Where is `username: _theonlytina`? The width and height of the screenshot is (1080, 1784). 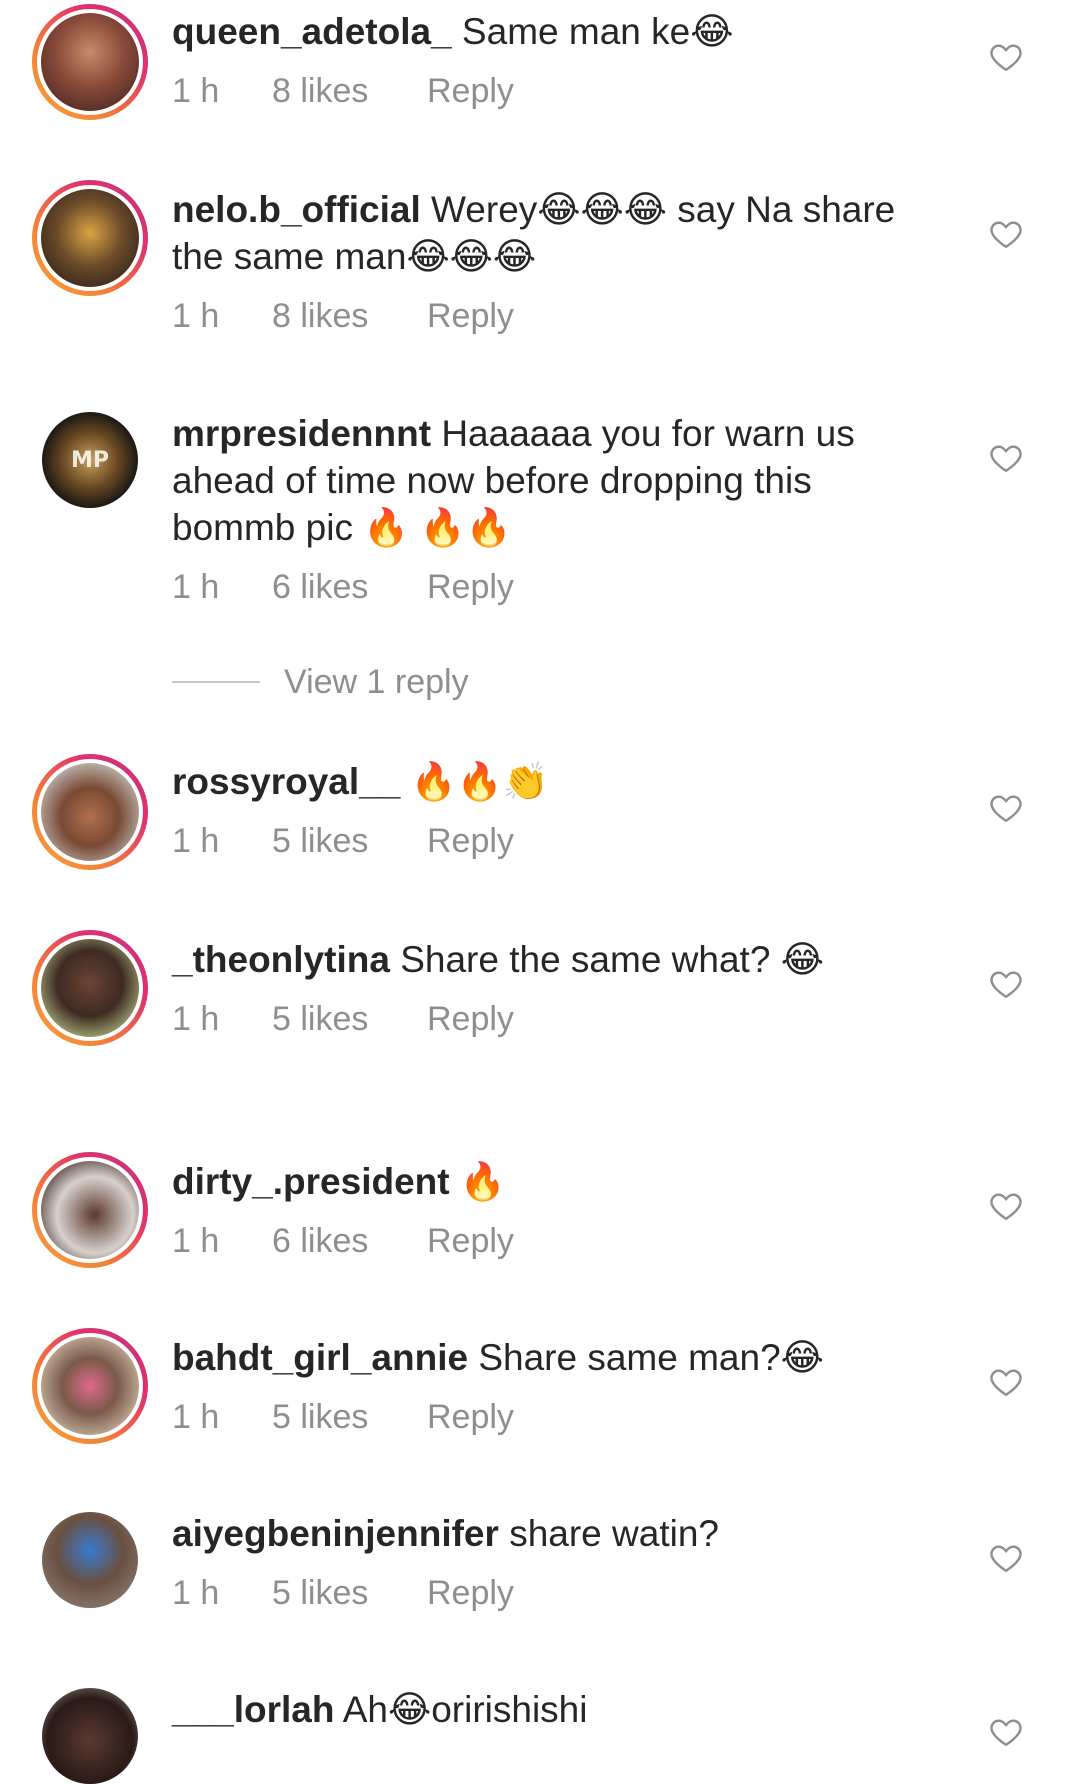
username: _theonlytina is located at coordinates (281, 959).